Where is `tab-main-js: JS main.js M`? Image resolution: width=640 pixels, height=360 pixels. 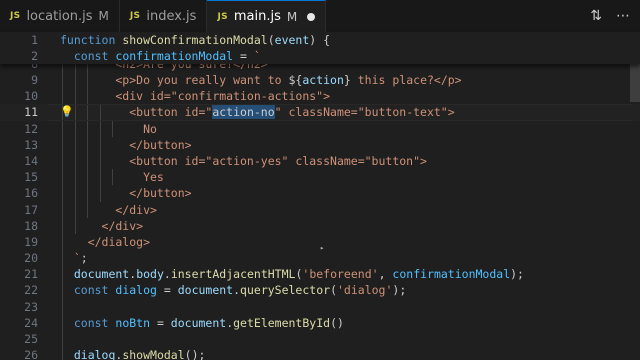 tab-main-js: JS main.js M is located at coordinates (267, 16).